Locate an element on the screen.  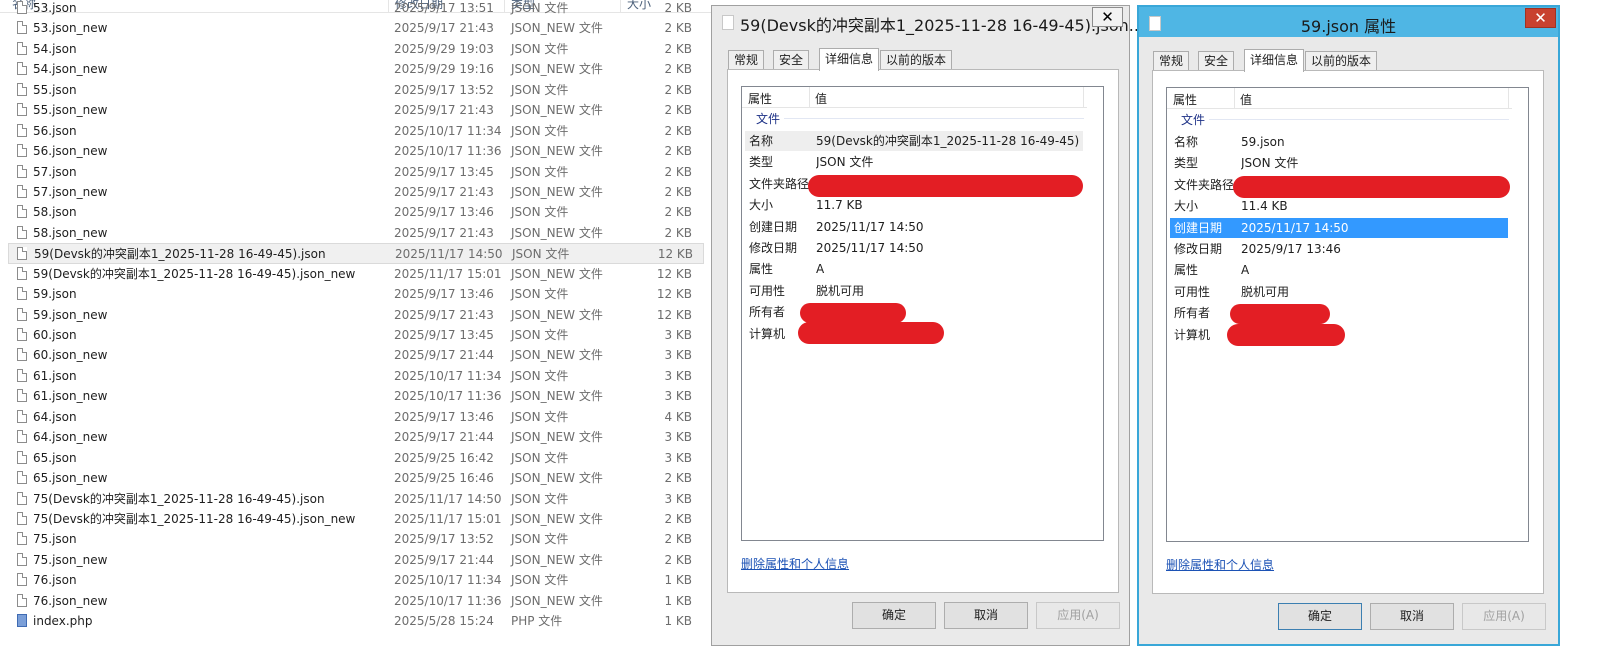
file-date: 2025/10/17 11:34 is located at coordinates (448, 580).